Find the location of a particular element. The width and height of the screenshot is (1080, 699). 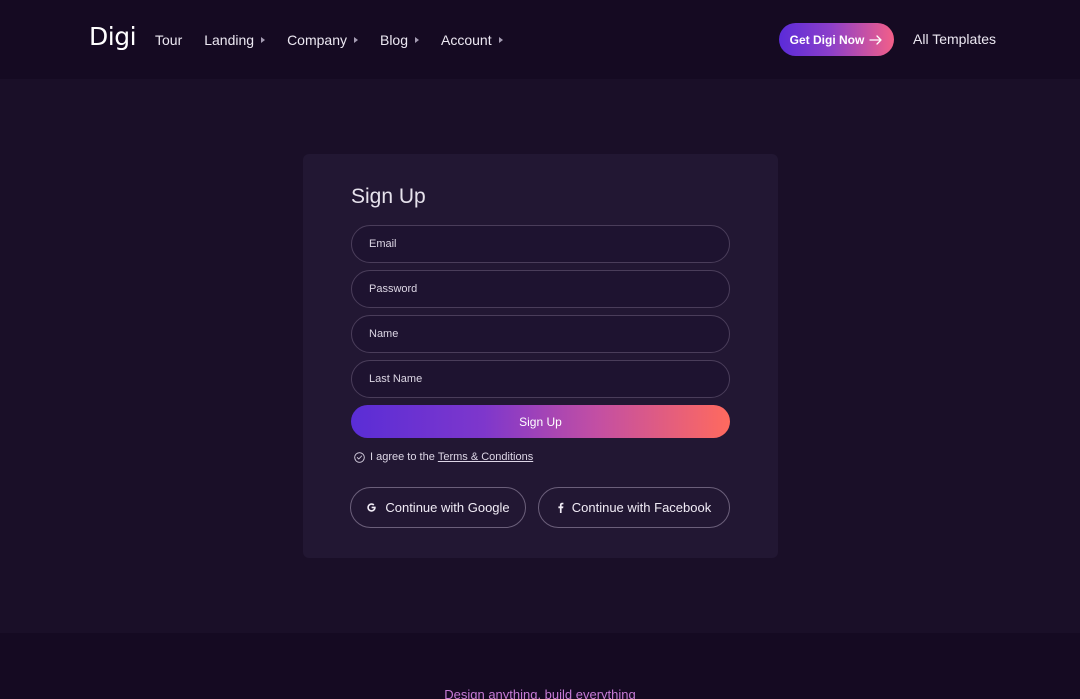

signup-title: Sign Up is located at coordinates (388, 196).